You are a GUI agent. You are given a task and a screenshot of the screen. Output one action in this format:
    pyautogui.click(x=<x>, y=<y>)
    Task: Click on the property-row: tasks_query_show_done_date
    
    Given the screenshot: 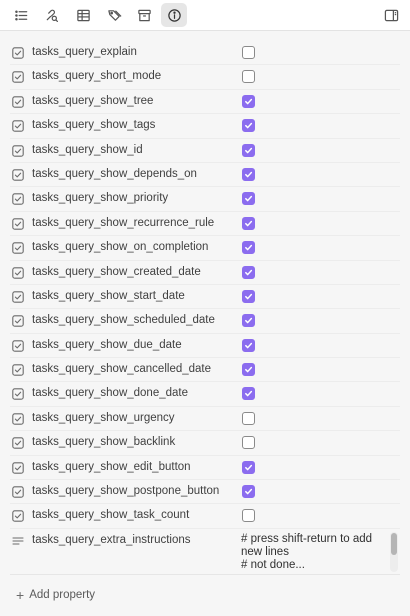 What is the action you would take?
    pyautogui.click(x=205, y=394)
    